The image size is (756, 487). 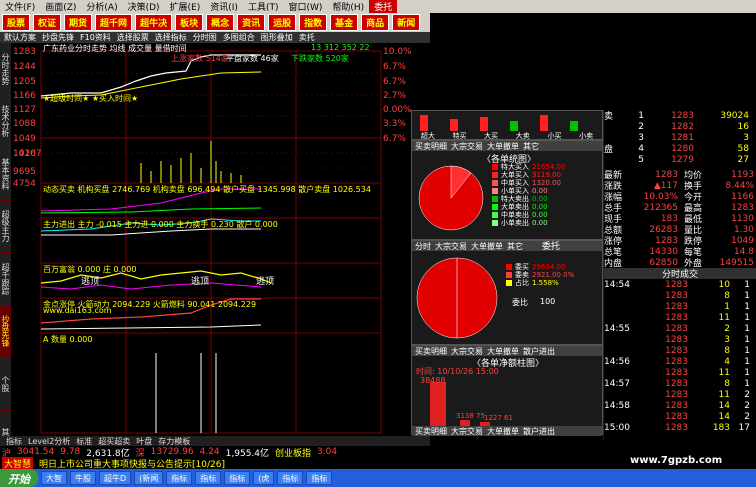 What do you see at coordinates (239, 37) in the screenshot?
I see `subbar-item: 多图组合` at bounding box center [239, 37].